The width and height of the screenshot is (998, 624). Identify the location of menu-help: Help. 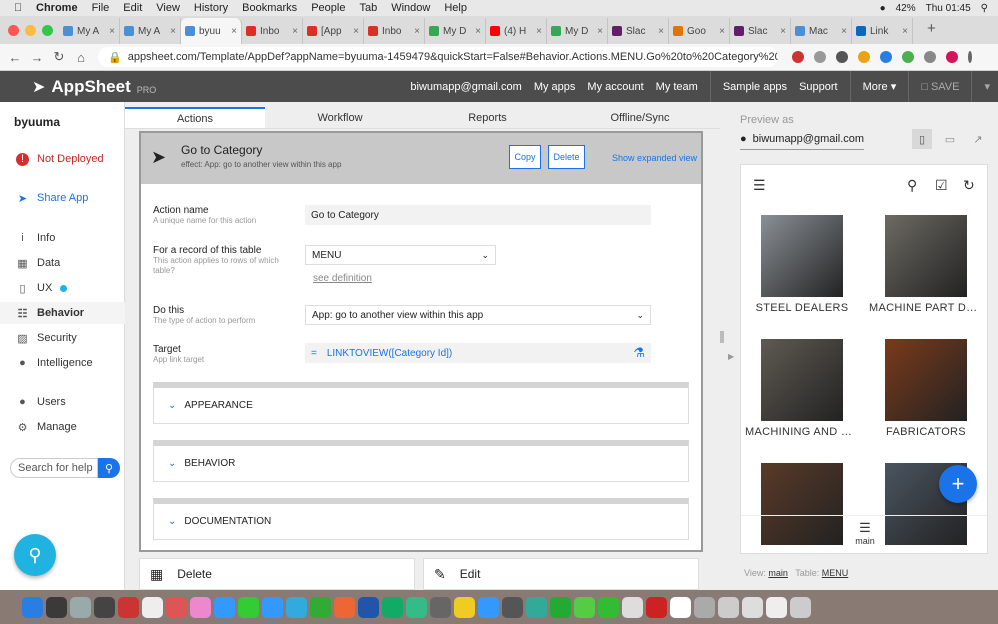
(455, 8).